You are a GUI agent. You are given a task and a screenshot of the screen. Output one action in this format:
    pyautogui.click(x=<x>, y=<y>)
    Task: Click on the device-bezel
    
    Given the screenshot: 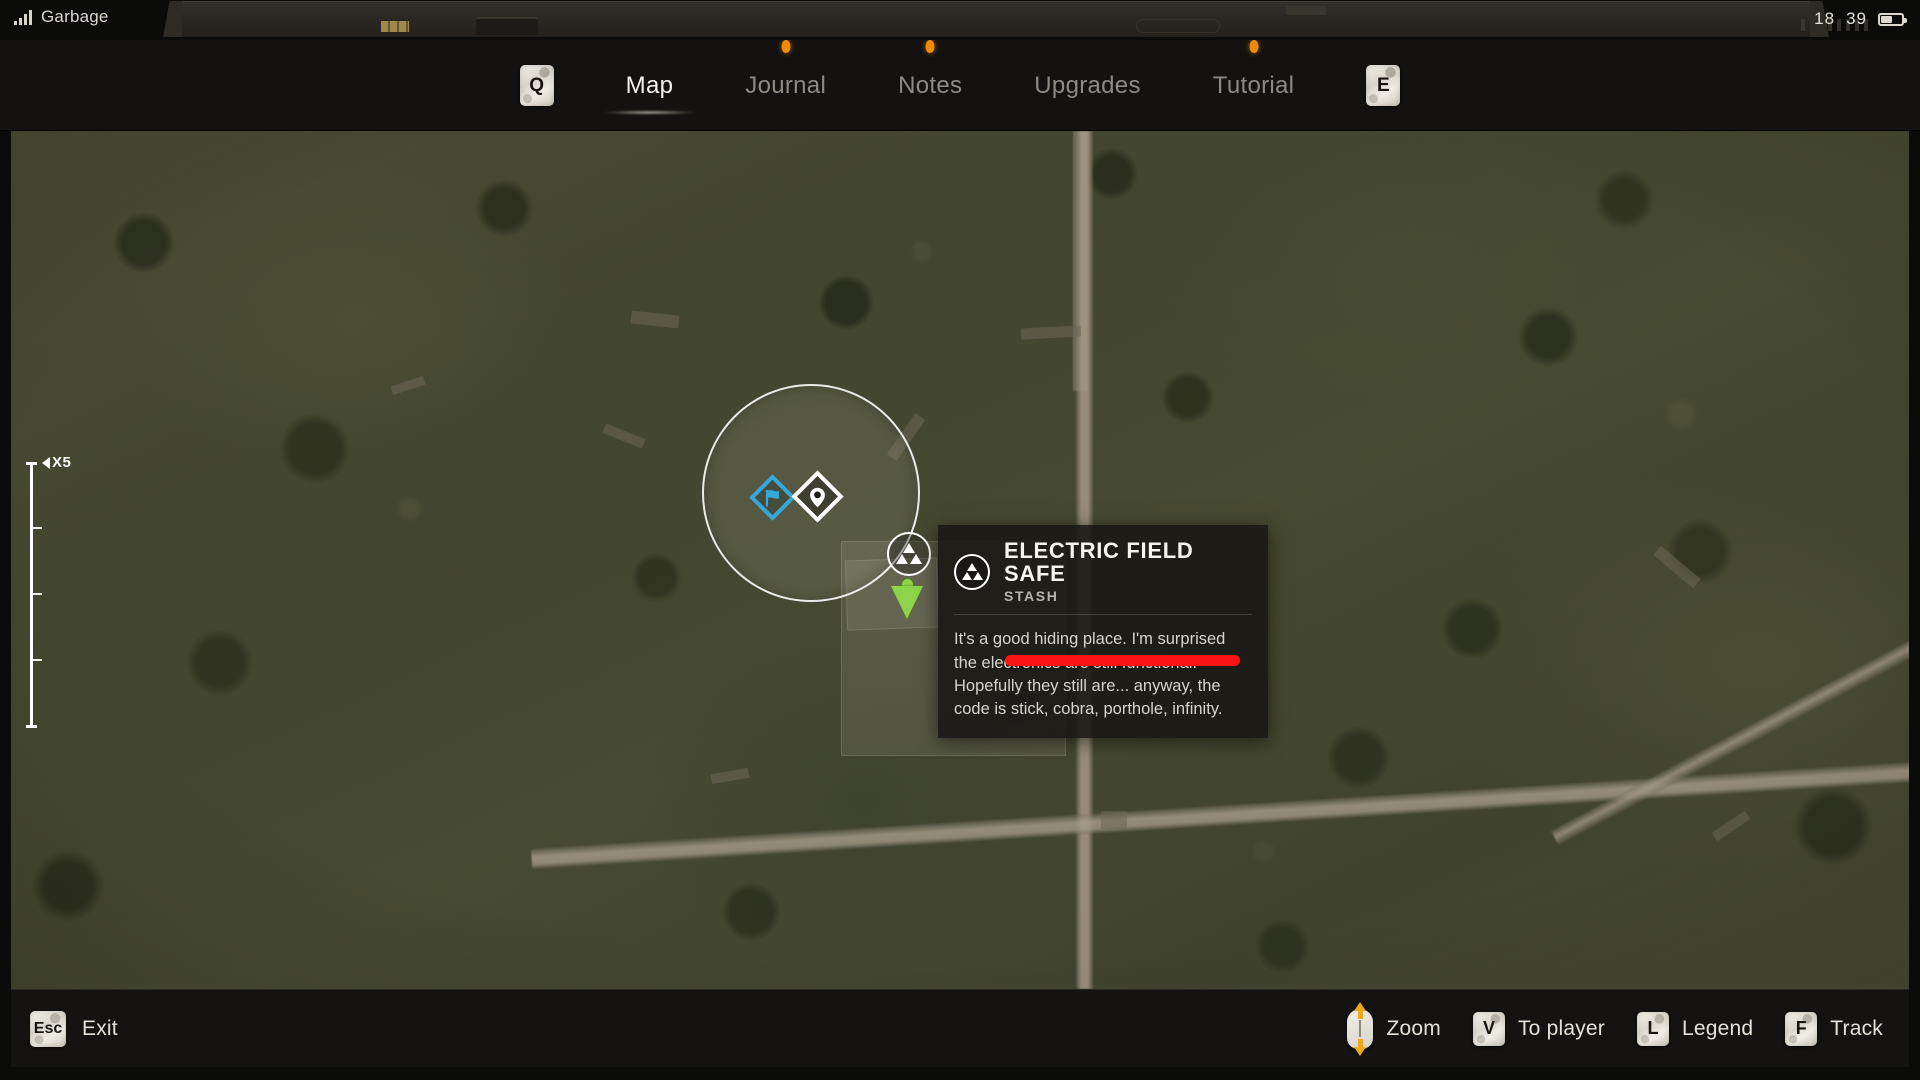 What is the action you would take?
    pyautogui.click(x=960, y=20)
    